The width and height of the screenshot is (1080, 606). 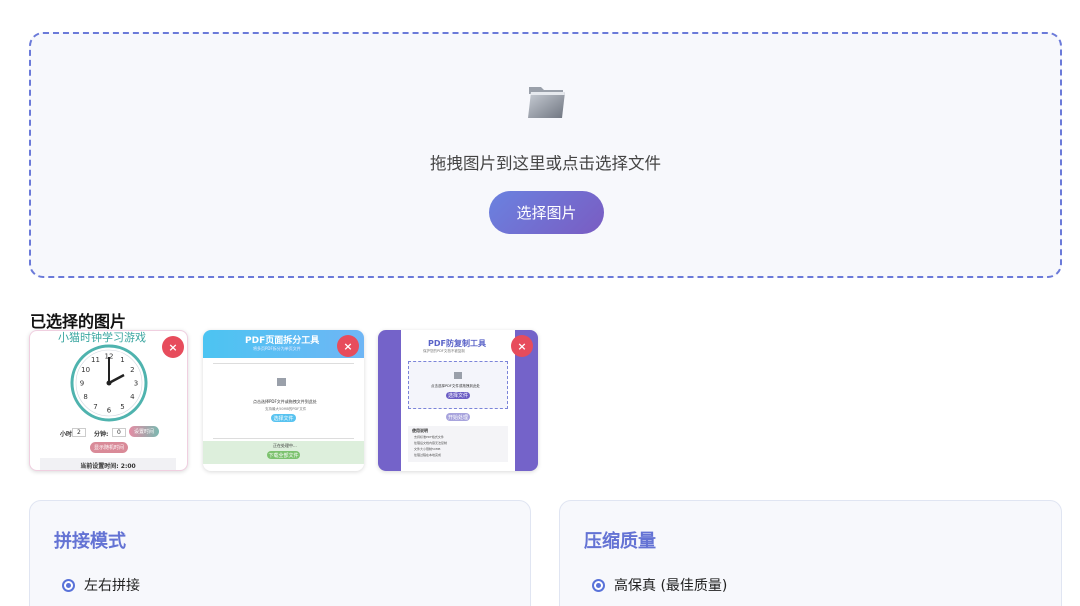 I want to click on minute-label: 分钟:, so click(x=101, y=434).